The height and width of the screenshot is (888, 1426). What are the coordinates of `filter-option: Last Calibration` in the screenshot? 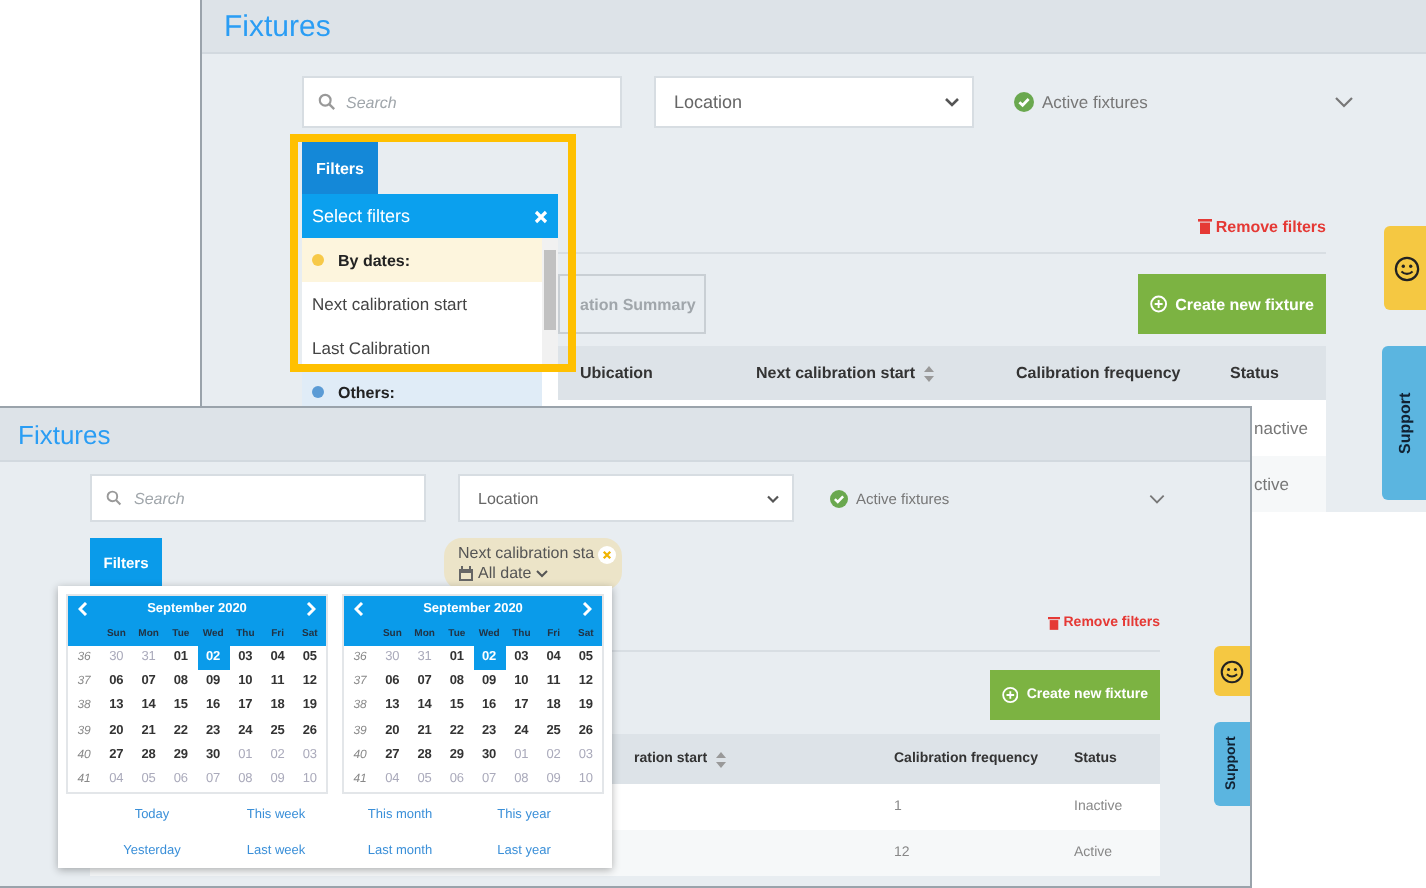 It's located at (422, 348).